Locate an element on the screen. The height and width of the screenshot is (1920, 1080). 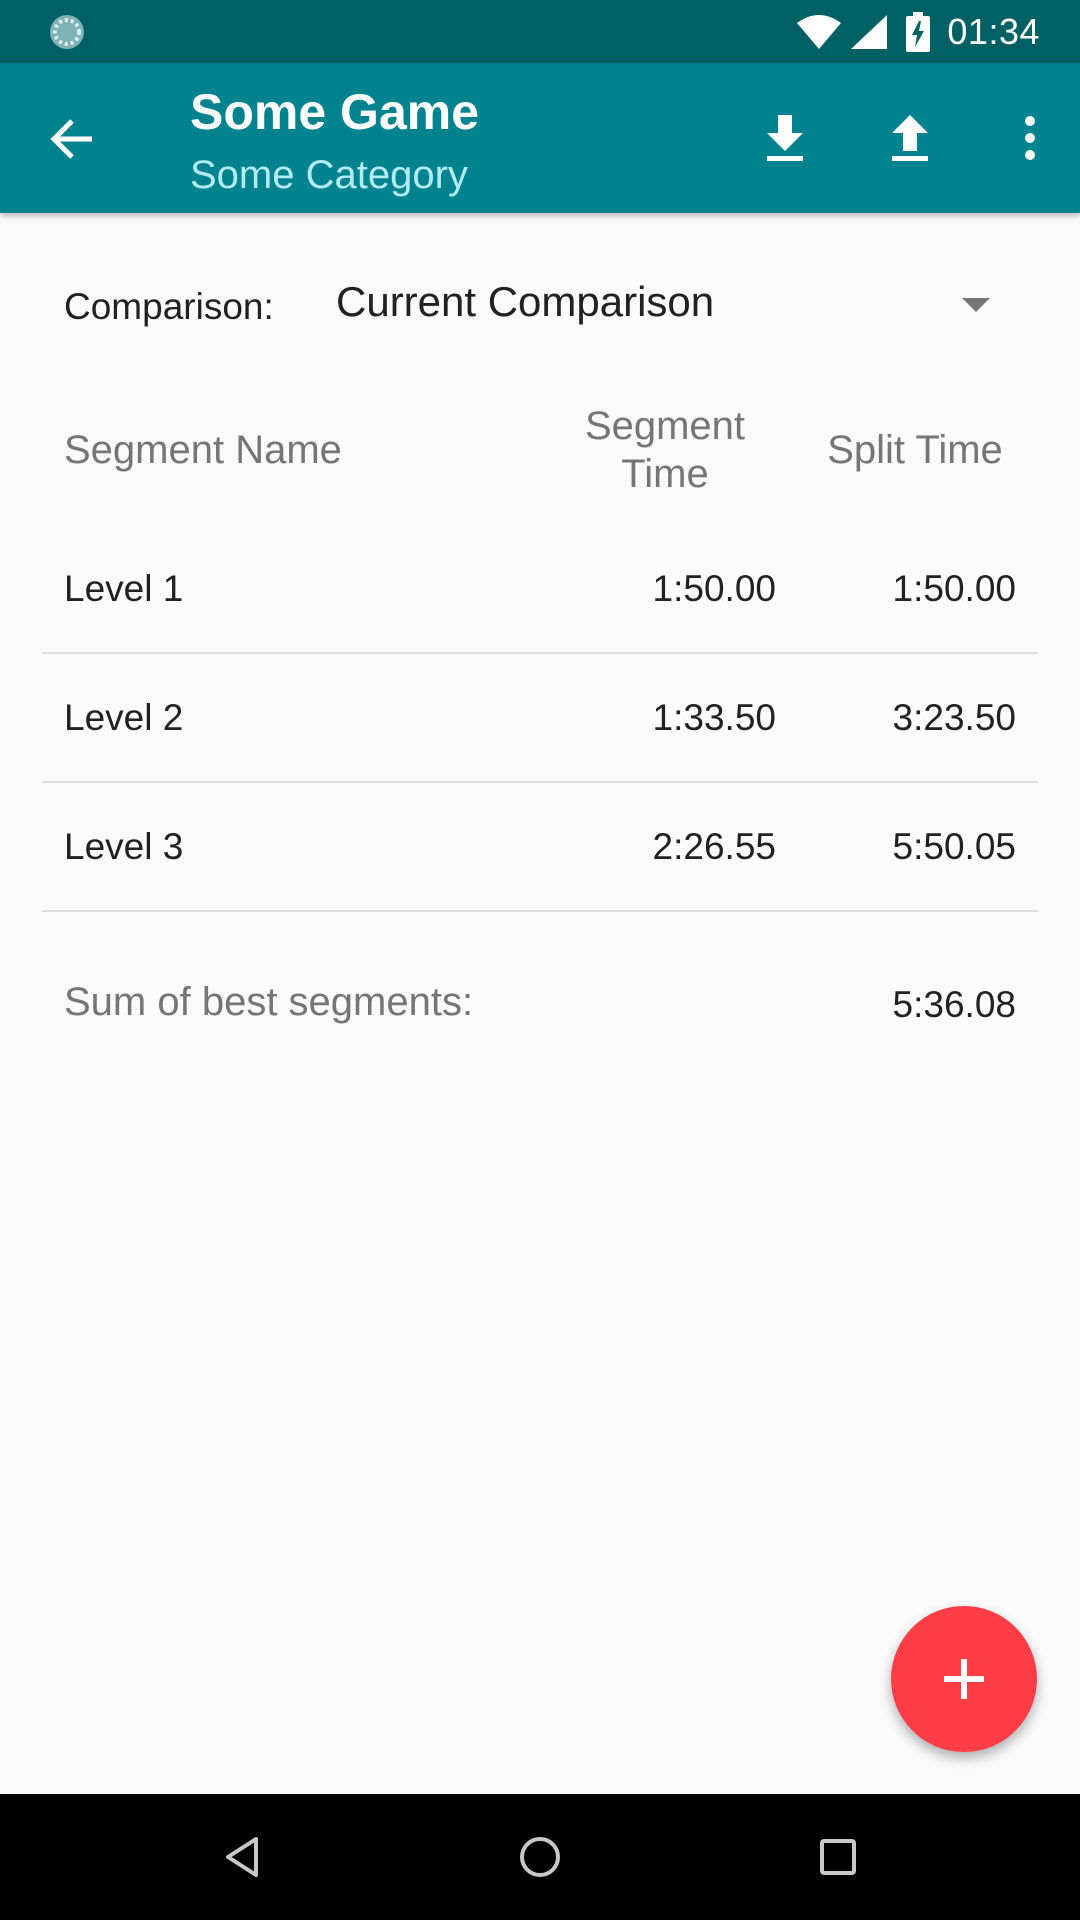
upload-button is located at coordinates (910, 138).